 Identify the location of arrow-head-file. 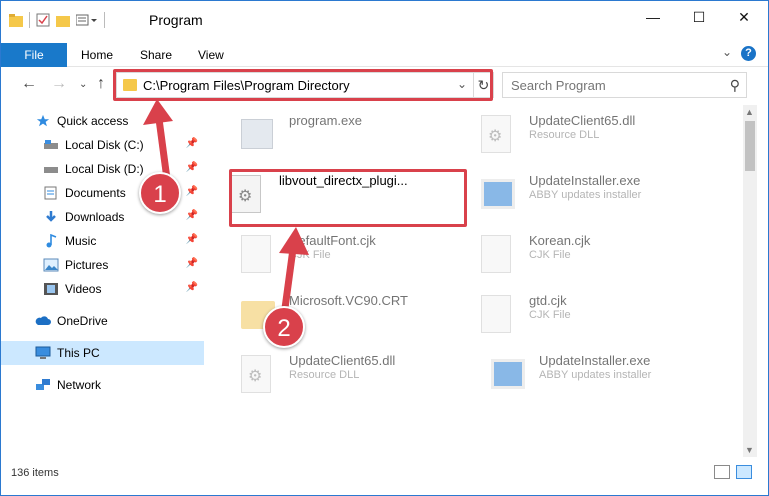
(294, 241).